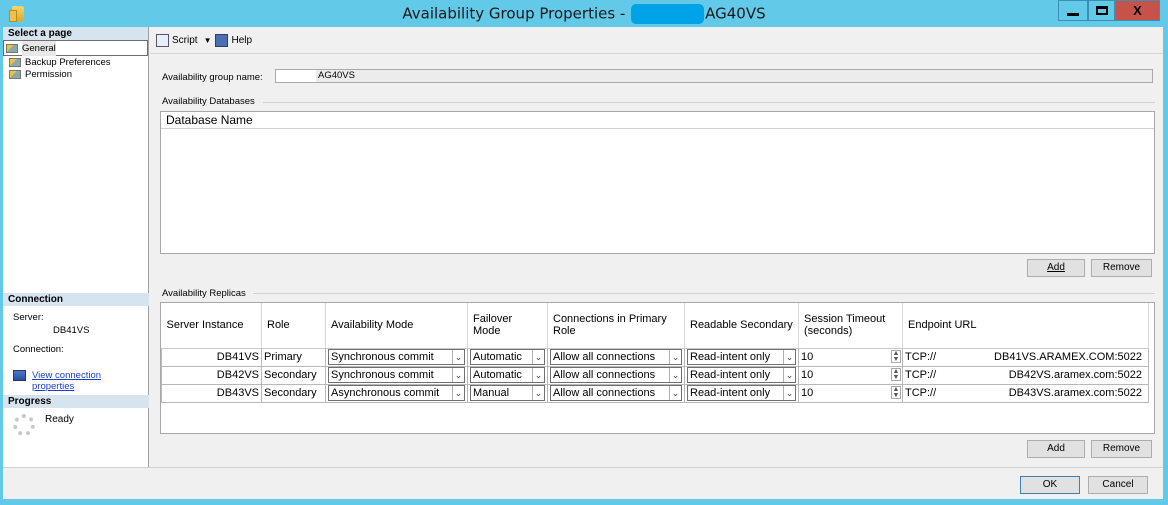  Describe the element at coordinates (396, 393) in the screenshot. I see `availability-mode-select: Asynchronous commit ⌄` at that location.